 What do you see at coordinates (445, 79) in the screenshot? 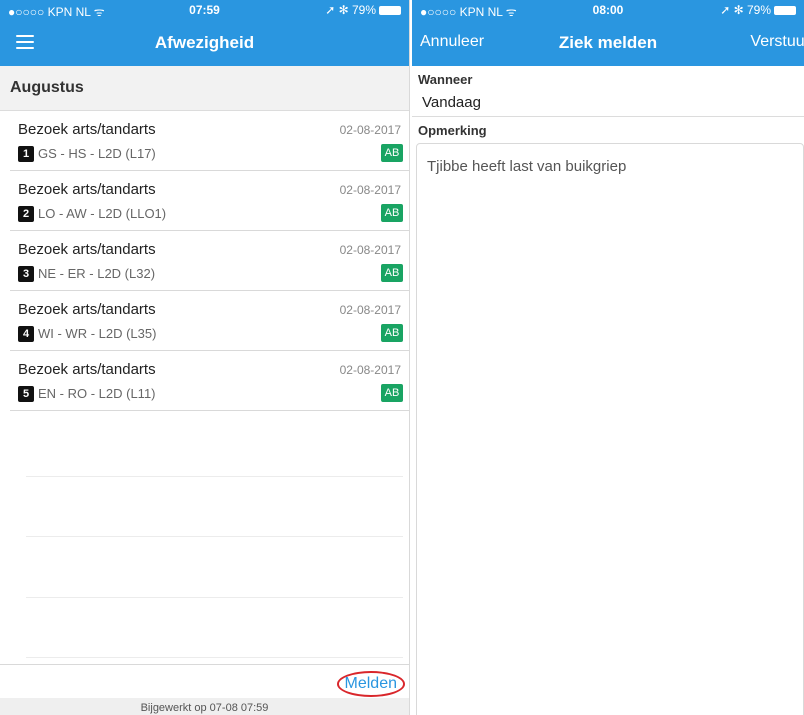
I see `when-label: Wanneer` at bounding box center [445, 79].